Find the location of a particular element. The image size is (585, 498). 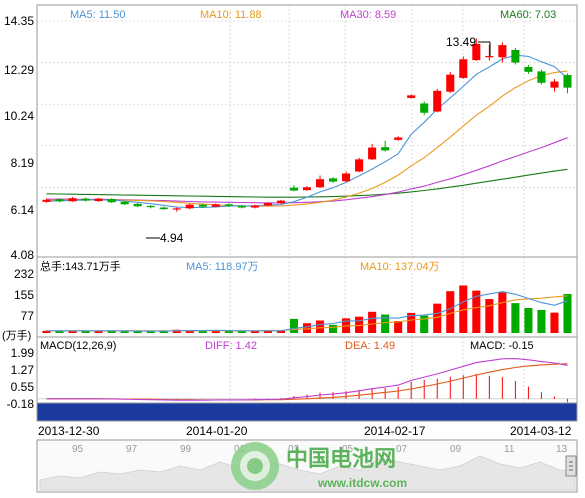

price-tick-label: 6.14 is located at coordinates (23, 210).